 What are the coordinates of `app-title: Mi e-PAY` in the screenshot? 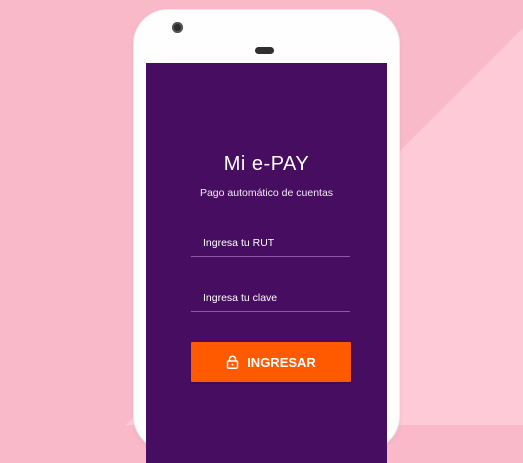 It's located at (266, 164).